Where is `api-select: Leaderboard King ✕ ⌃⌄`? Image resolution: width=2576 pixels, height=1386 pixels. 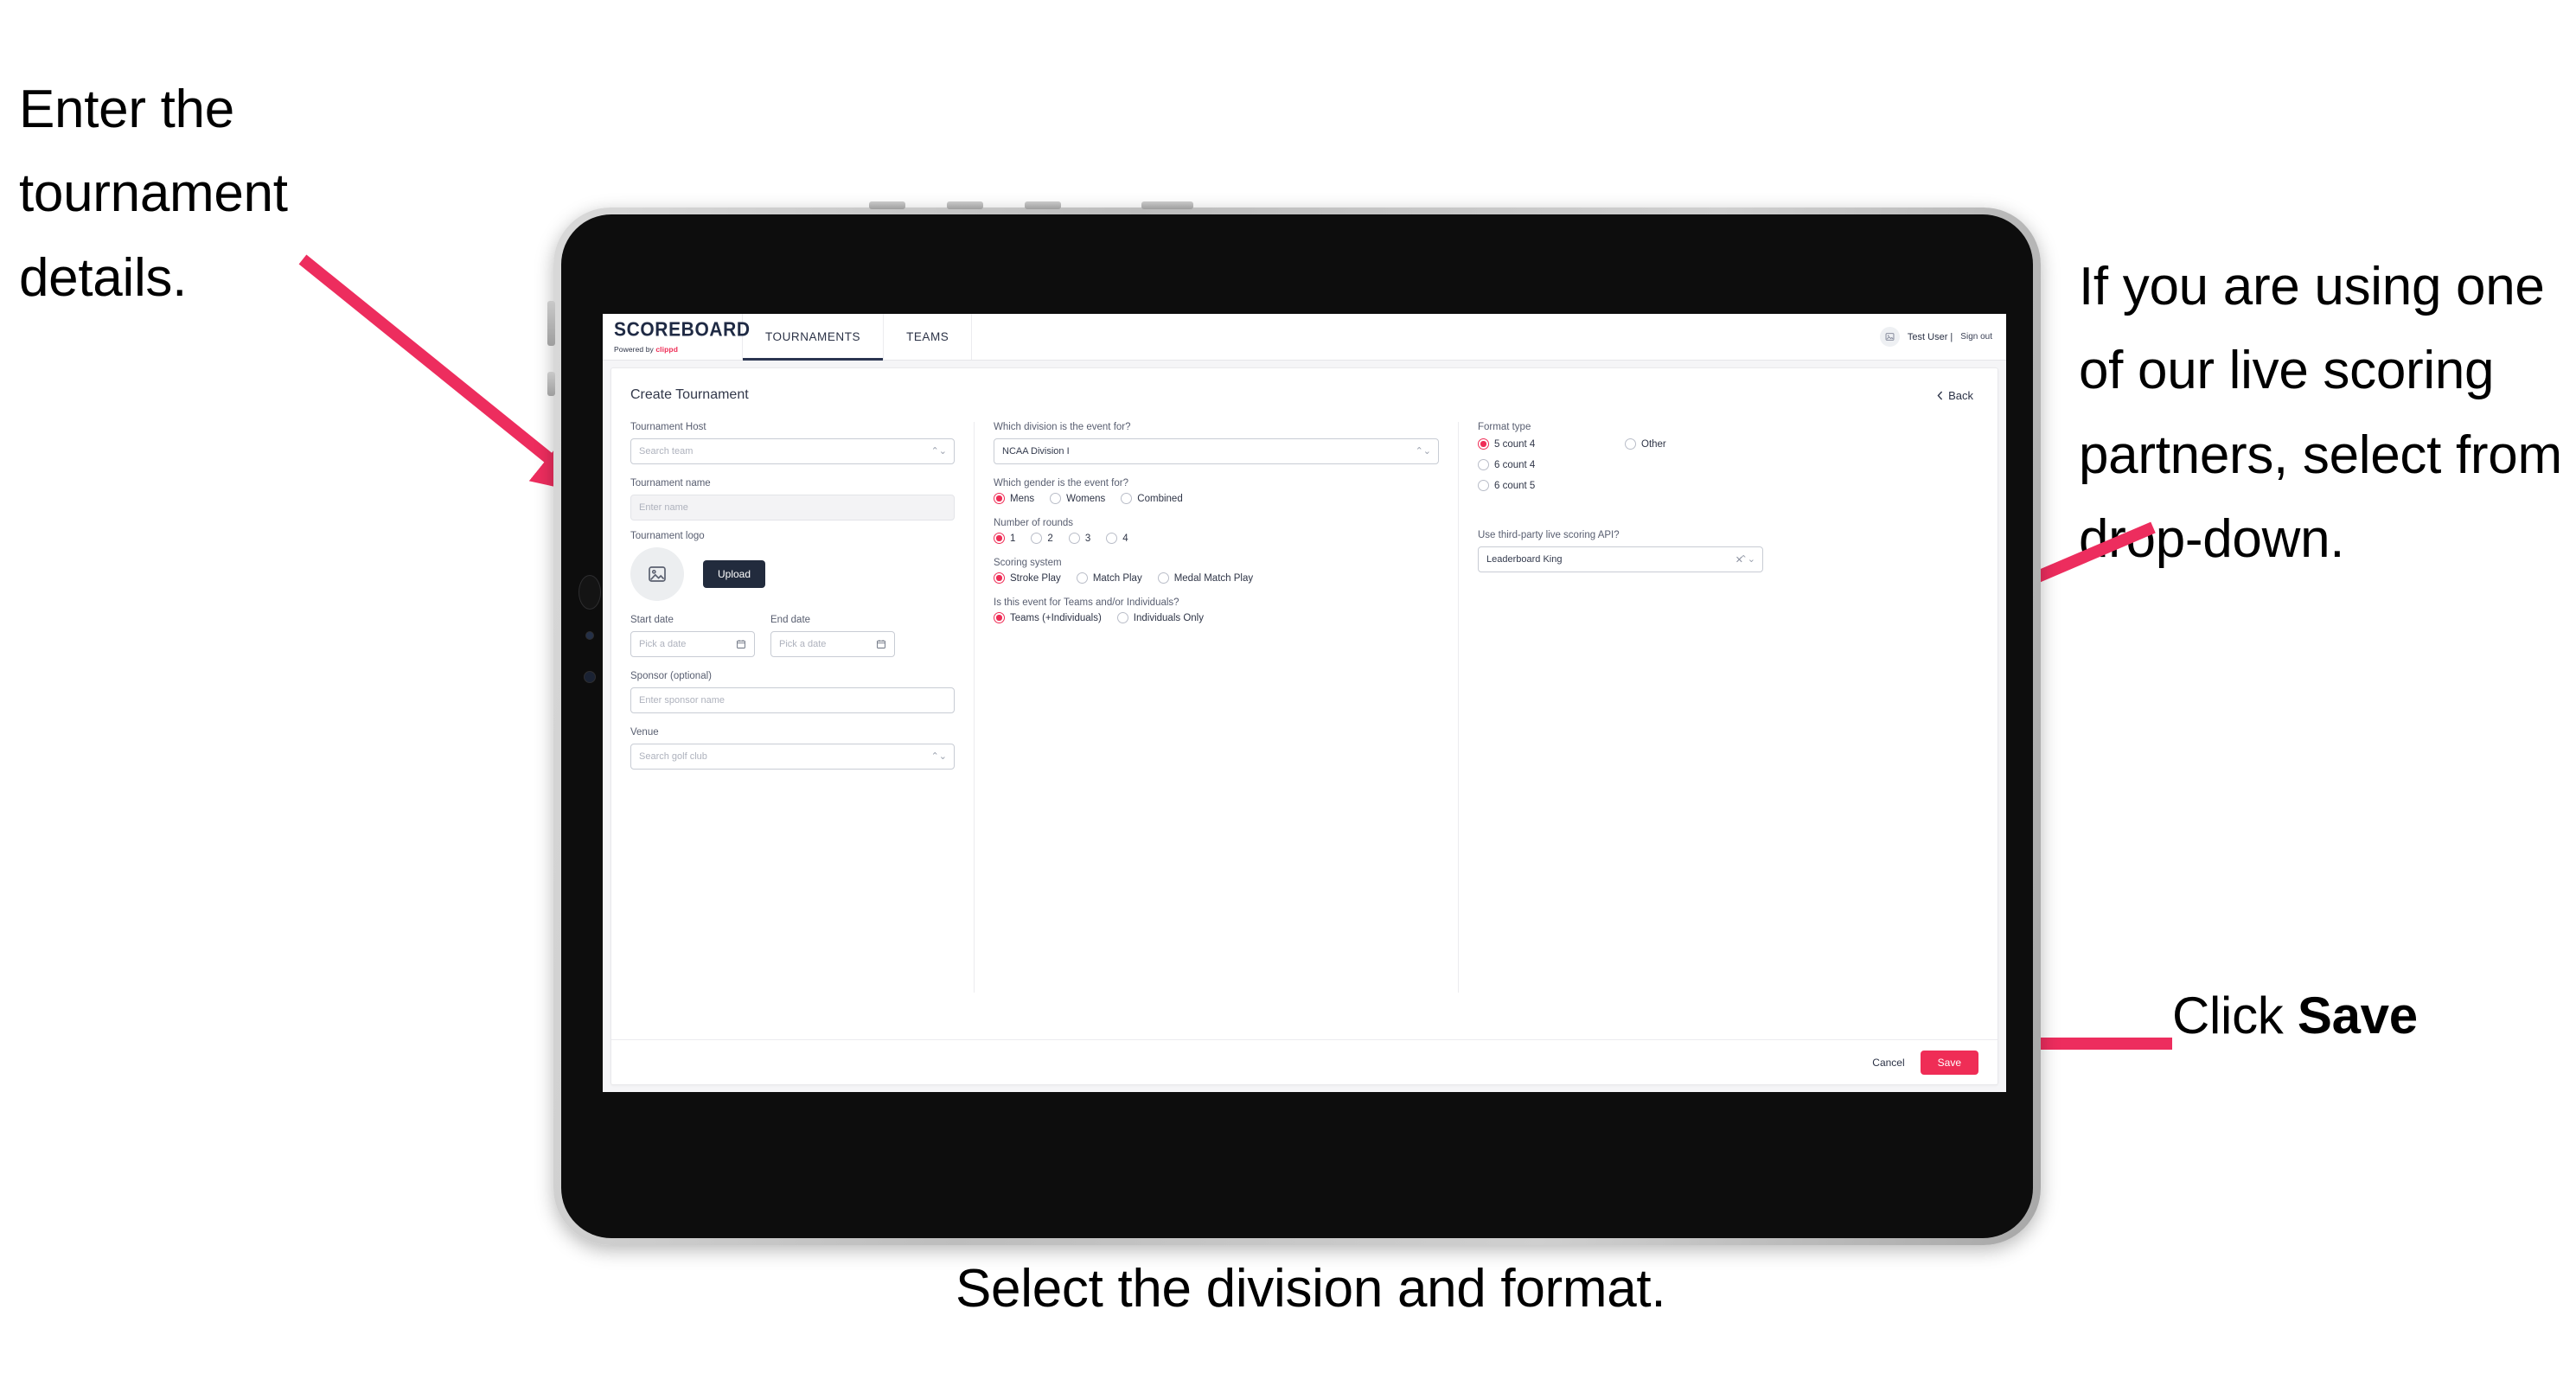 api-select: Leaderboard King ✕ ⌃⌄ is located at coordinates (1620, 559).